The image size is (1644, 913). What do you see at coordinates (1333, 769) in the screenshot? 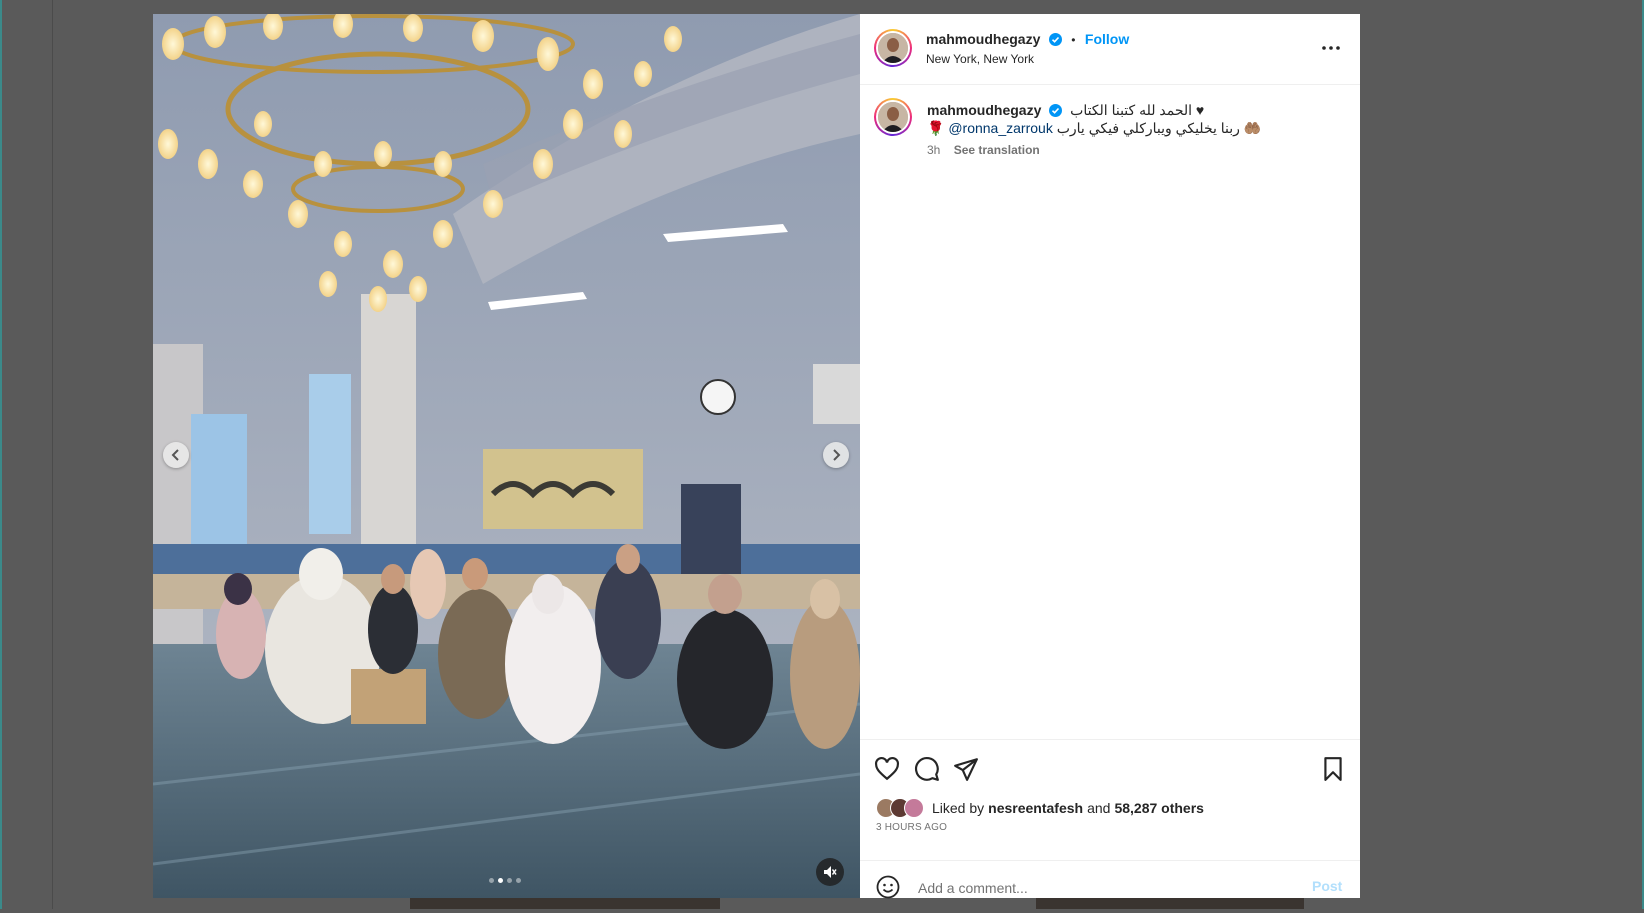
I see `bookmark-icon` at bounding box center [1333, 769].